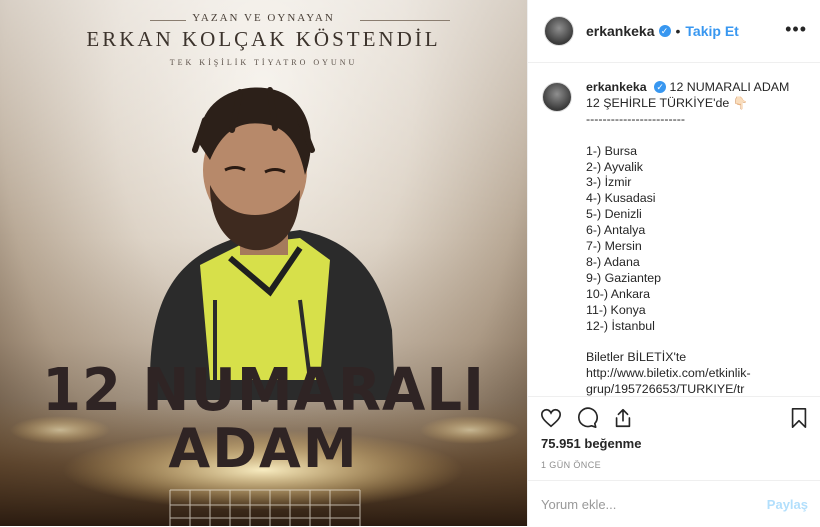 Image resolution: width=820 pixels, height=527 pixels. Describe the element at coordinates (674, 31) in the screenshot. I see `post-header: erkankeka ✓ • Takip Et •••` at that location.